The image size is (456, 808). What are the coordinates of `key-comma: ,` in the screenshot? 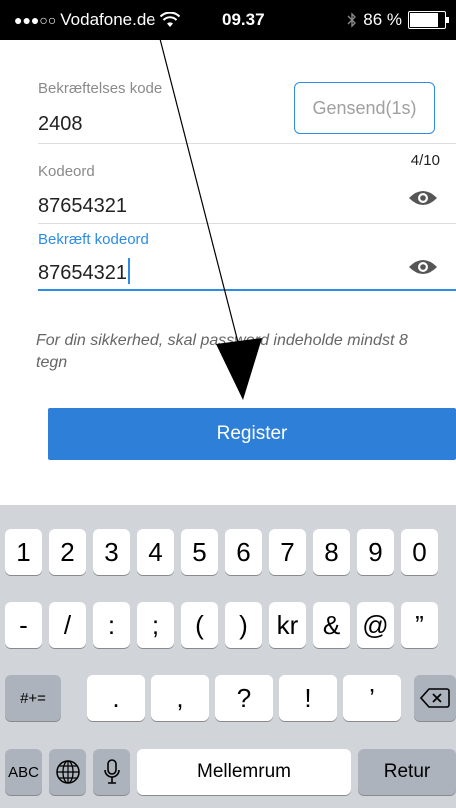 It's located at (180, 698).